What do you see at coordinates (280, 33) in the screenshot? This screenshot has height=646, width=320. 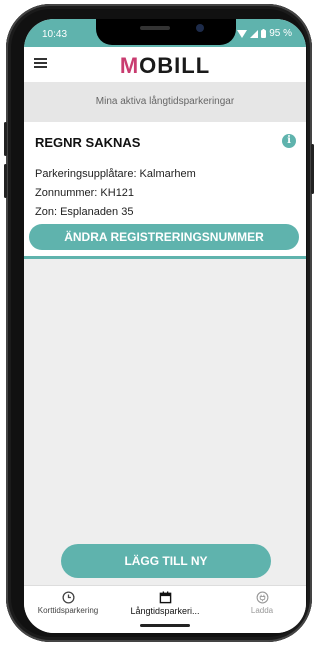 I see `battery-level: 95 %` at bounding box center [280, 33].